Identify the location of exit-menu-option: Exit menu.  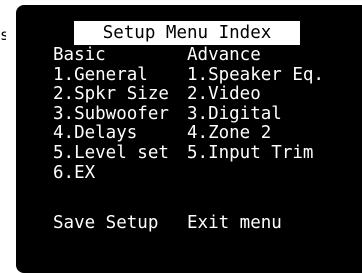
(234, 223).